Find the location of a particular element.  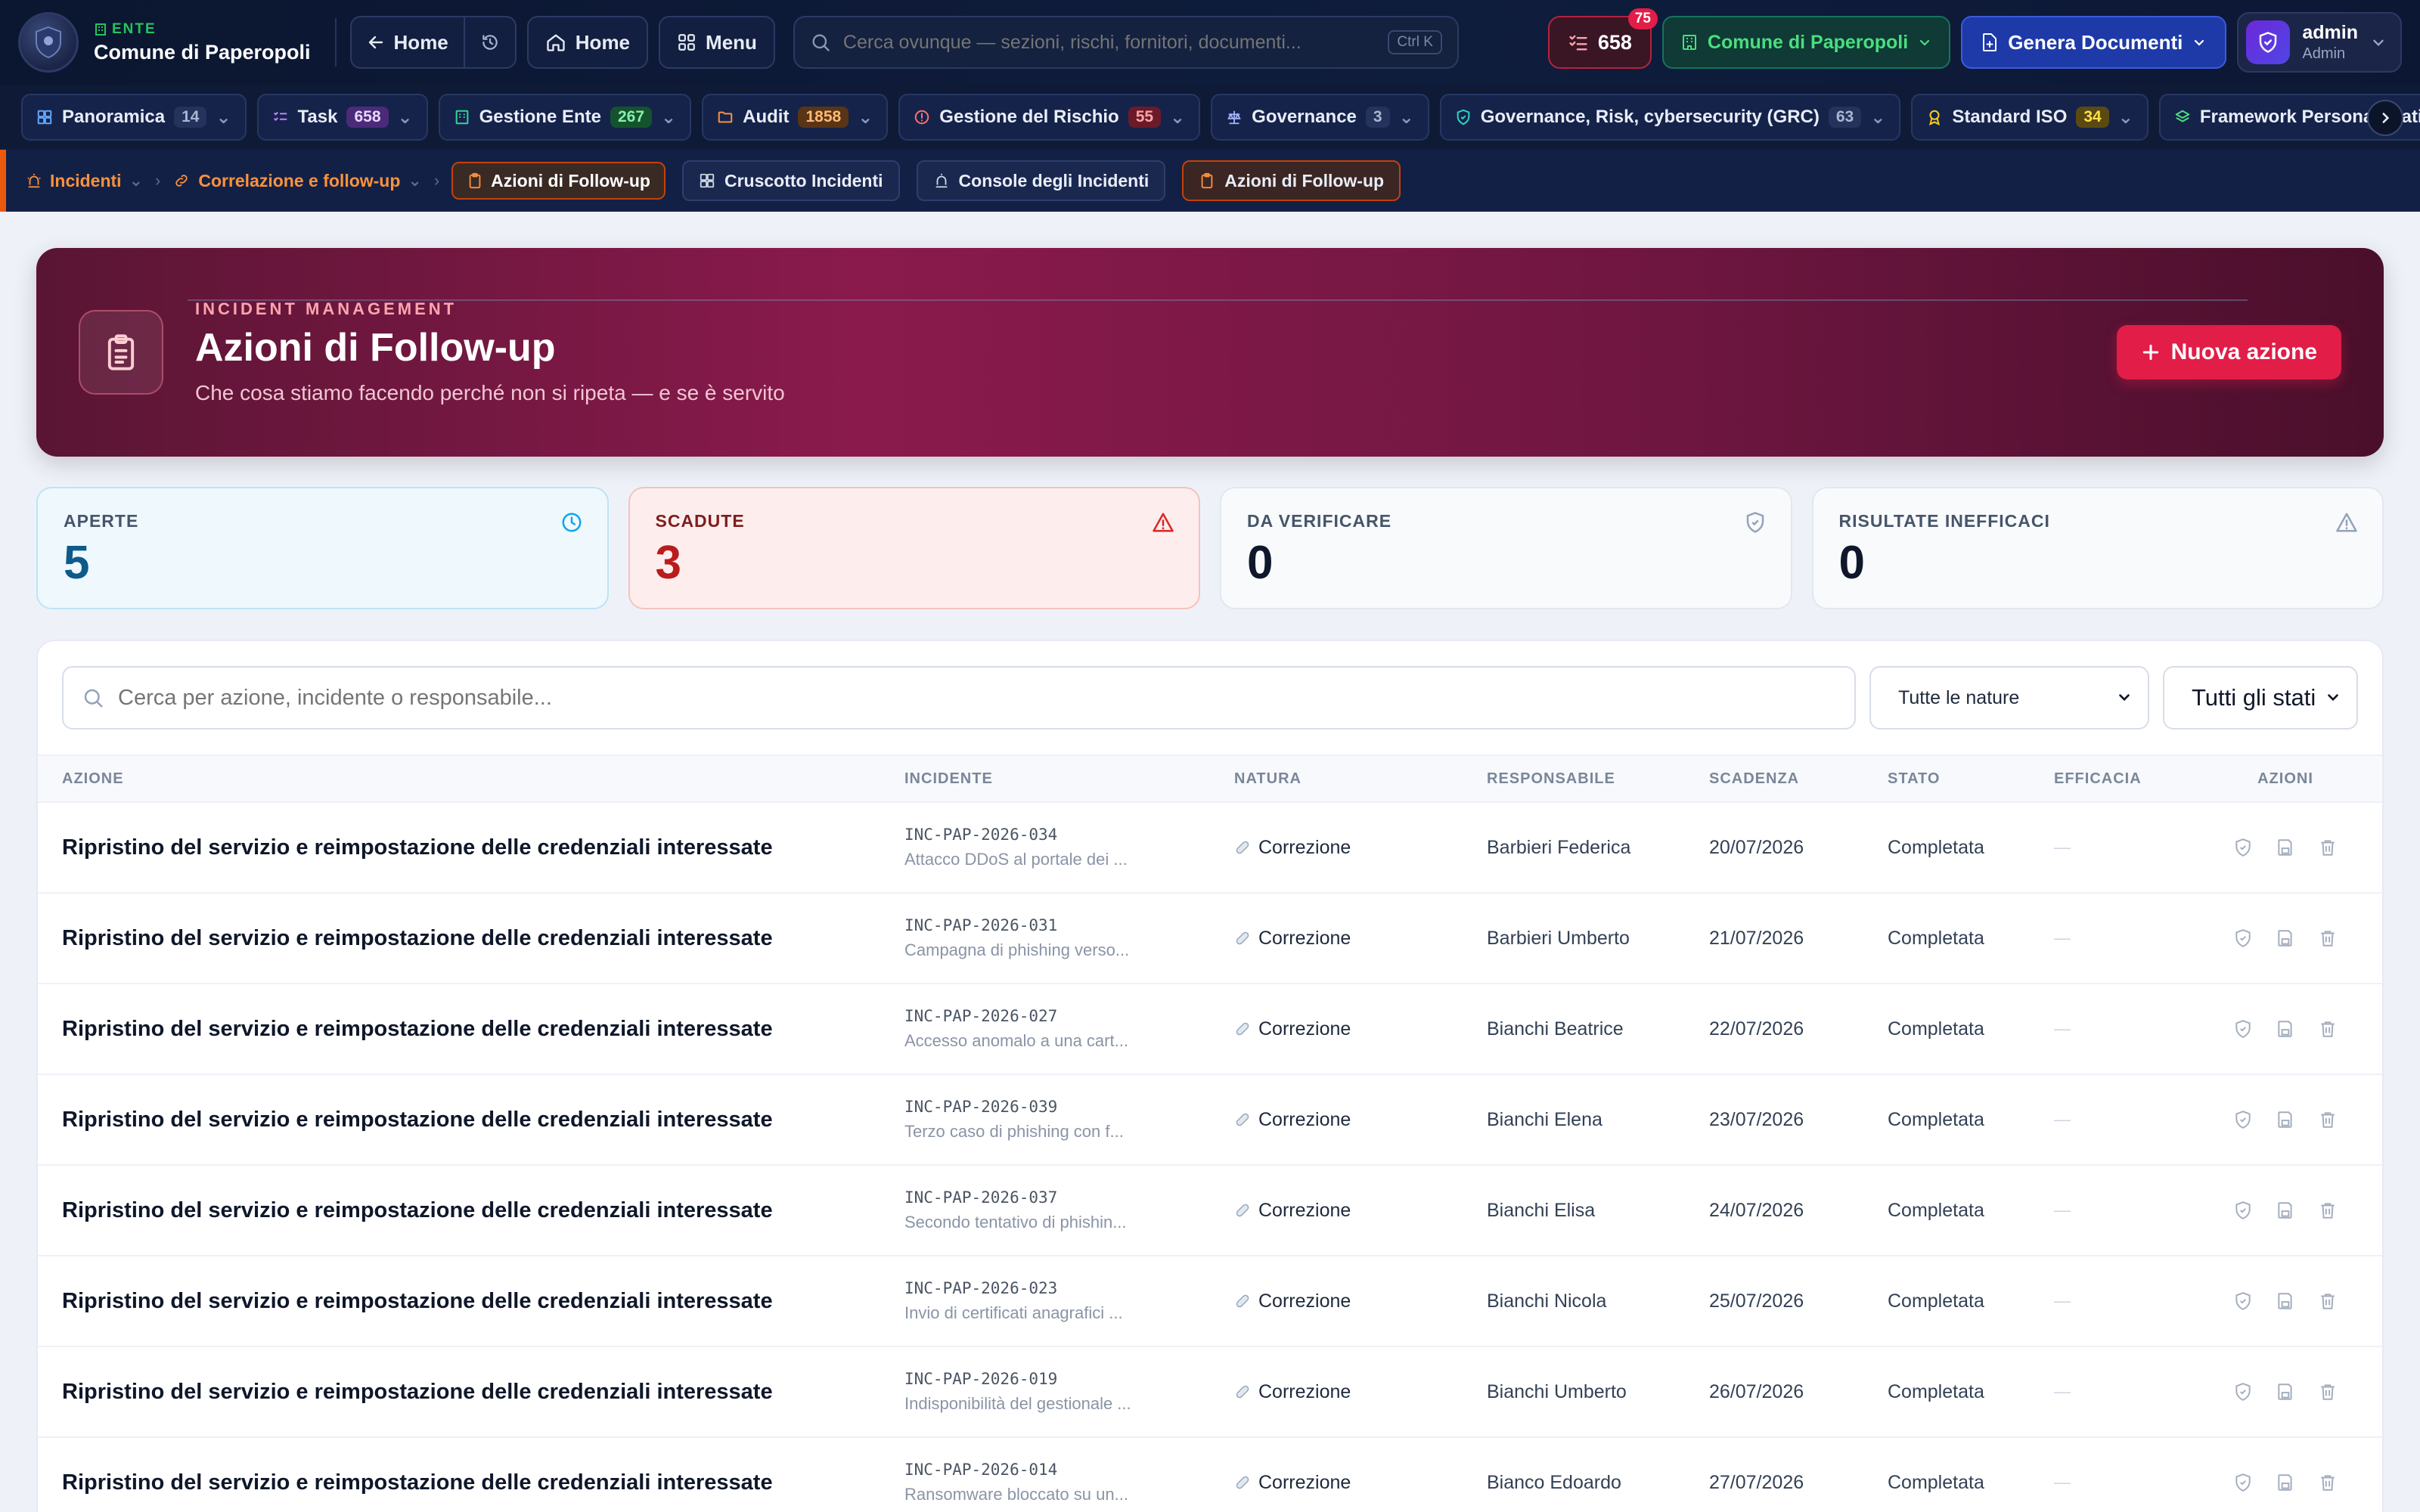

tab-gestione-ente: Gestione Ente 267 ⌄ is located at coordinates (565, 117).